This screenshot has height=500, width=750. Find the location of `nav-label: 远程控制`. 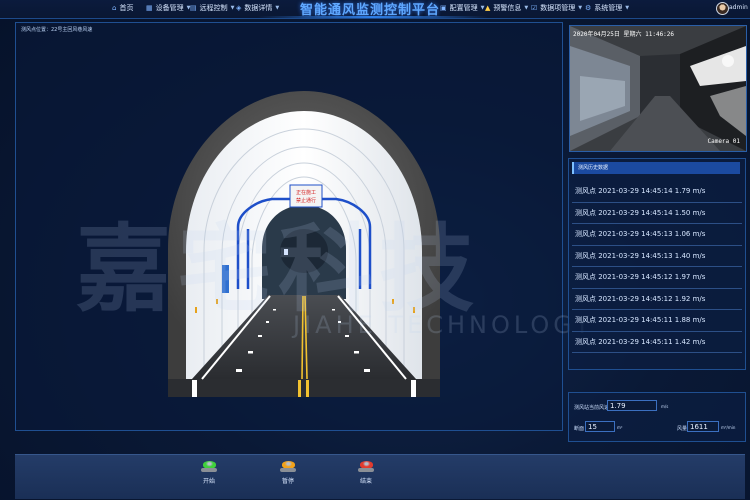

nav-label: 远程控制 is located at coordinates (213, 8).